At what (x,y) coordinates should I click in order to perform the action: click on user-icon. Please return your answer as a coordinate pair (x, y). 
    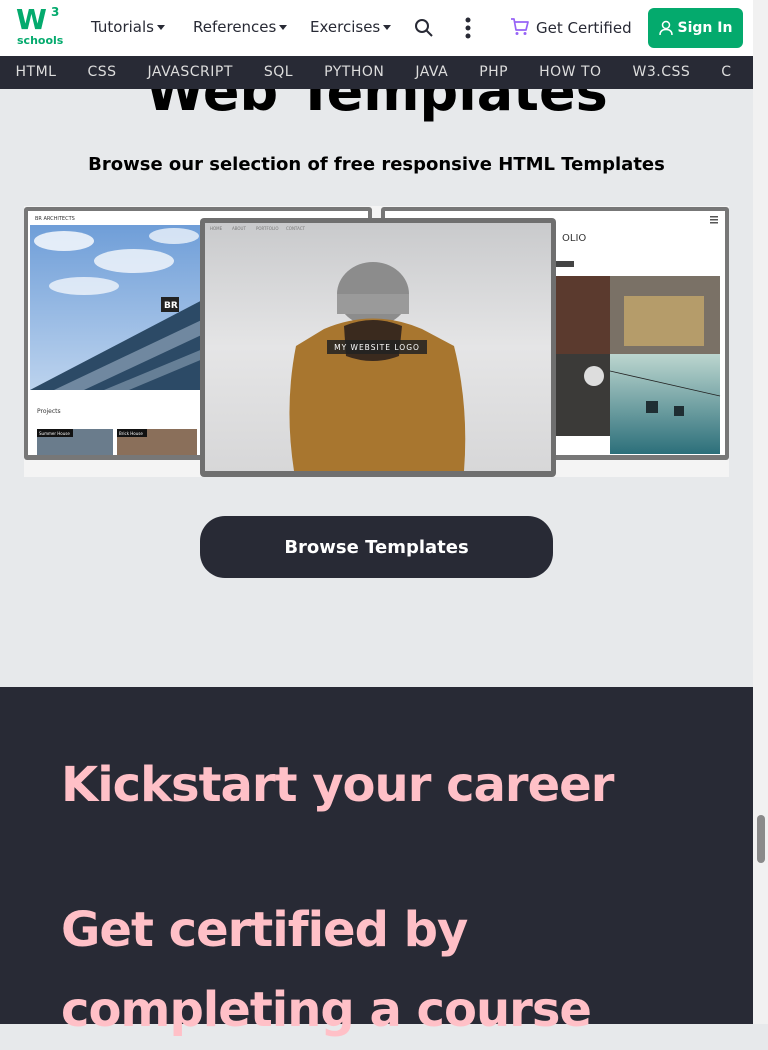
    Looking at the image, I should click on (665, 28).